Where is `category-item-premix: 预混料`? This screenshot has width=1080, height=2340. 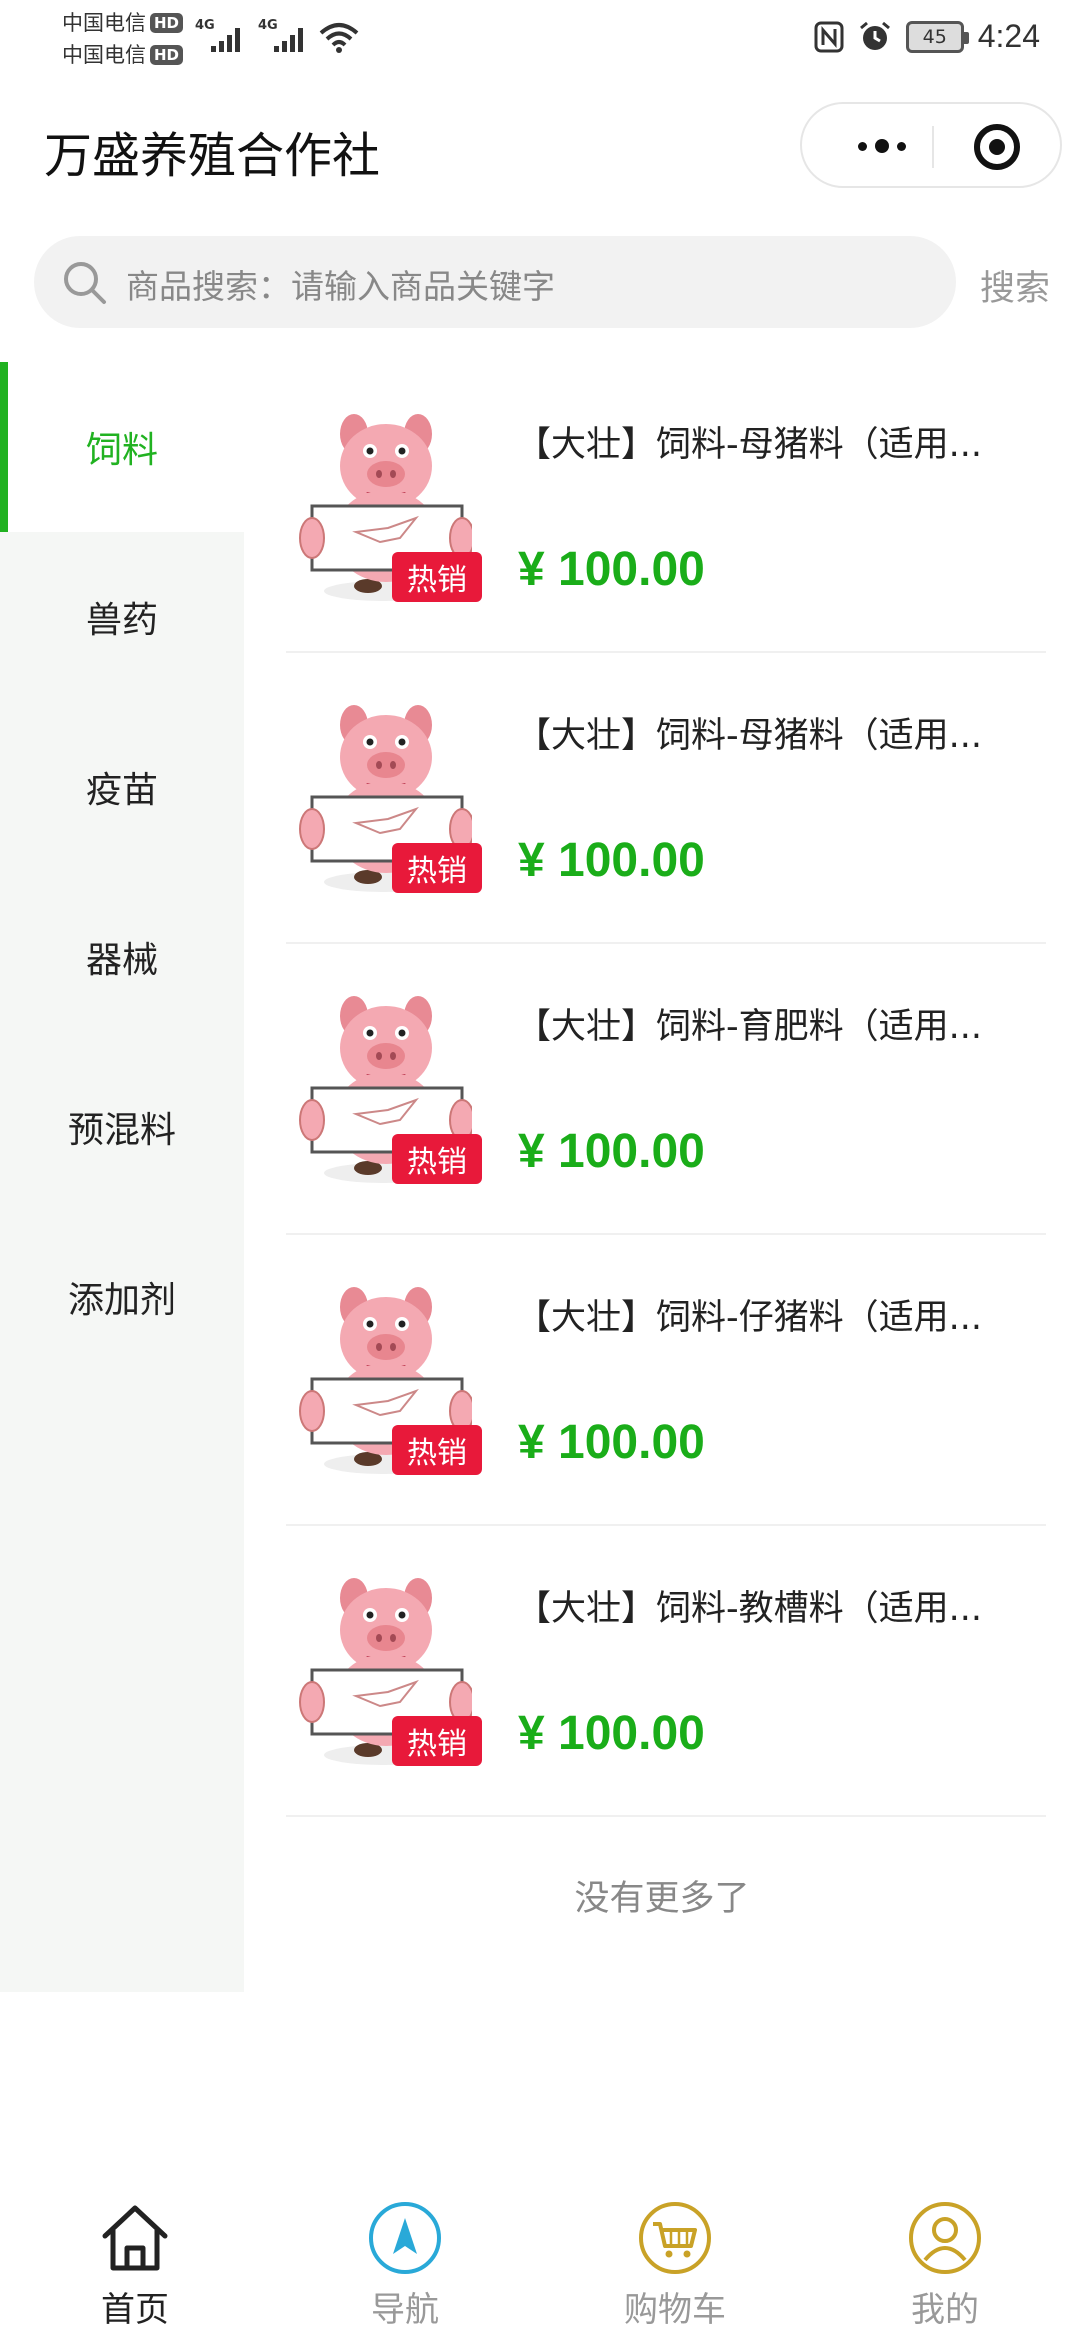
category-item-premix: 预混料 is located at coordinates (122, 1127).